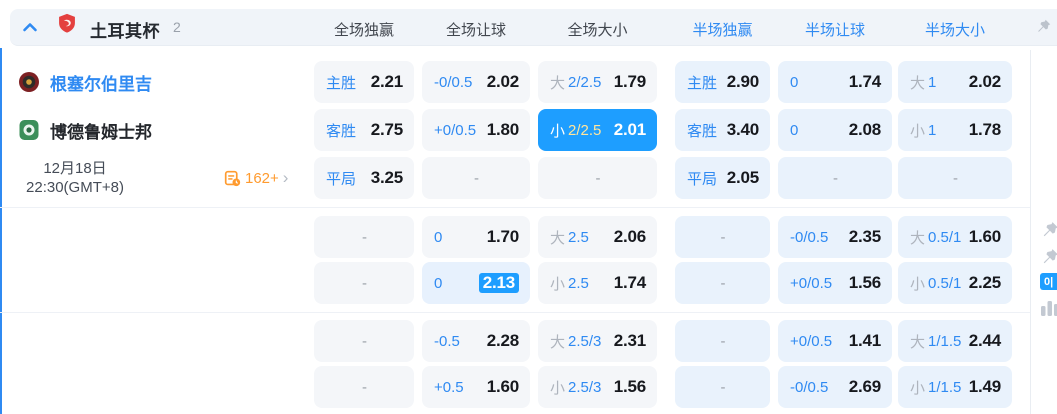 The image size is (1057, 414). I want to click on odds-cell: 客胜 3.40, so click(722, 130).